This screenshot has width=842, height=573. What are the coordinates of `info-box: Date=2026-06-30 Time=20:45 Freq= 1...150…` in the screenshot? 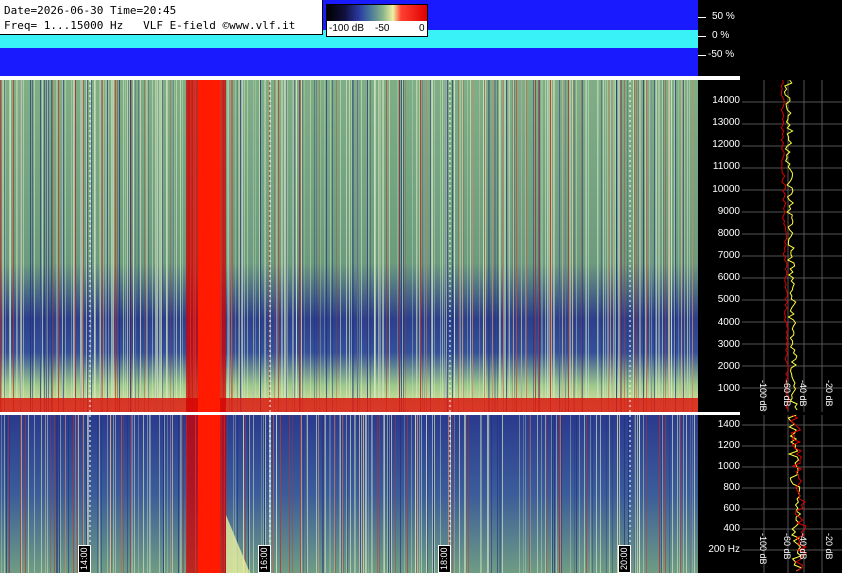 It's located at (161, 17).